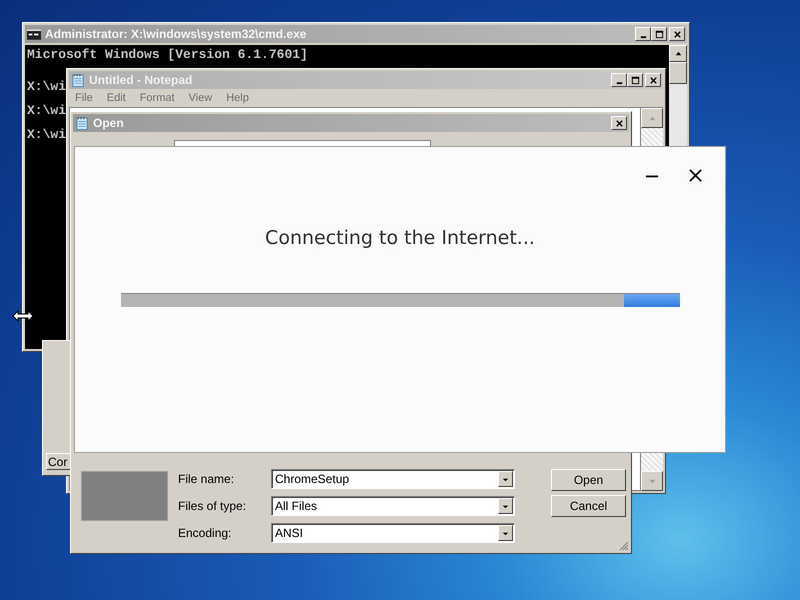 The width and height of the screenshot is (800, 600). I want to click on field-label: Files of type:, so click(213, 506).